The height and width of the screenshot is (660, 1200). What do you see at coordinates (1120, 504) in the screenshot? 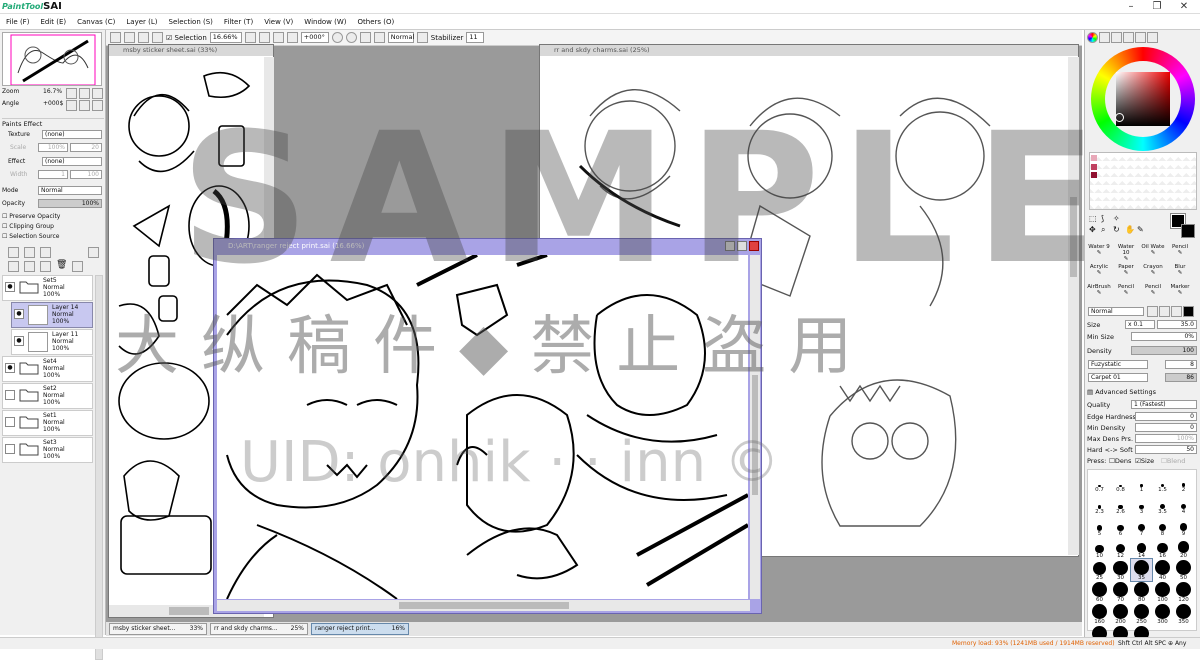
I see `brush-size-preset: 2.6` at bounding box center [1120, 504].